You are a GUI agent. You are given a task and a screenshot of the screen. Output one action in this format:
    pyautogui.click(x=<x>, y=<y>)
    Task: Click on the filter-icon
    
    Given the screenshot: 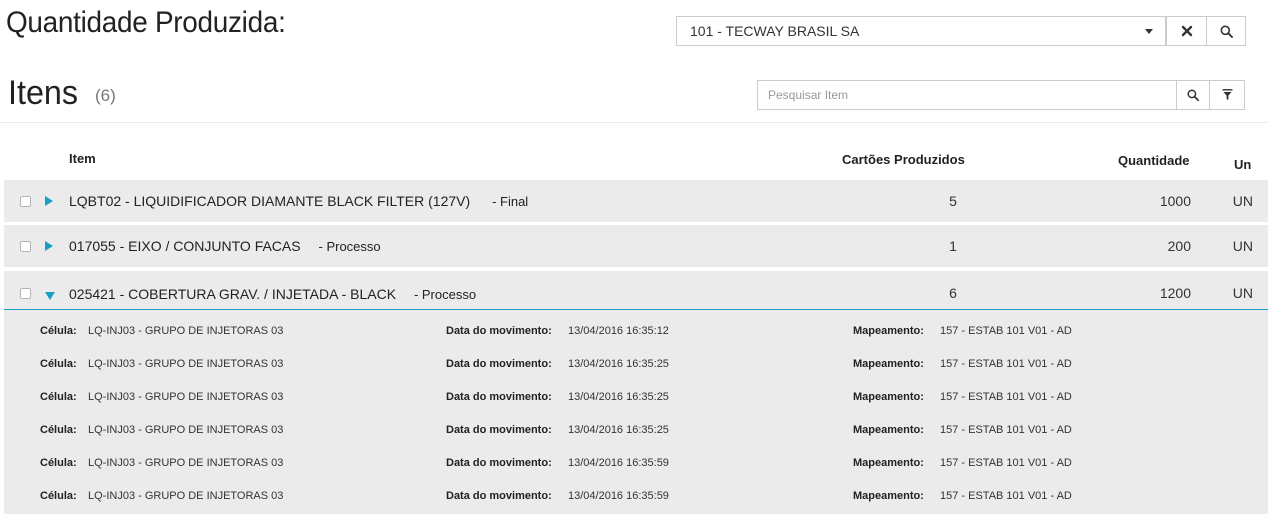 What is the action you would take?
    pyautogui.click(x=1227, y=94)
    